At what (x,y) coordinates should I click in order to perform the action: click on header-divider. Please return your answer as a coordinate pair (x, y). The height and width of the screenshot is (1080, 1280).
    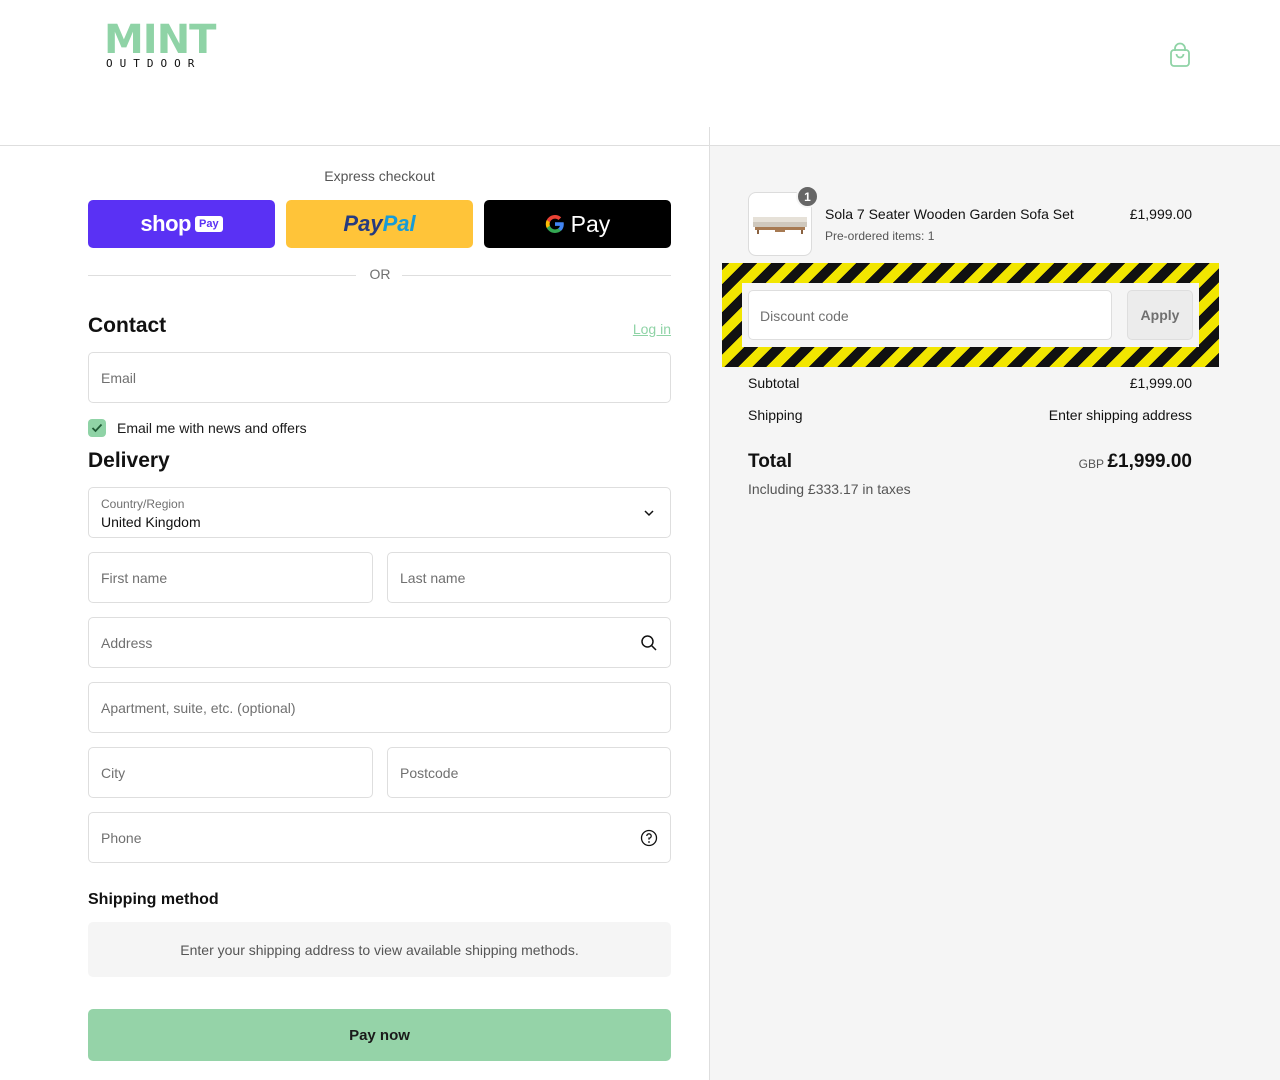
    Looking at the image, I should click on (709, 136).